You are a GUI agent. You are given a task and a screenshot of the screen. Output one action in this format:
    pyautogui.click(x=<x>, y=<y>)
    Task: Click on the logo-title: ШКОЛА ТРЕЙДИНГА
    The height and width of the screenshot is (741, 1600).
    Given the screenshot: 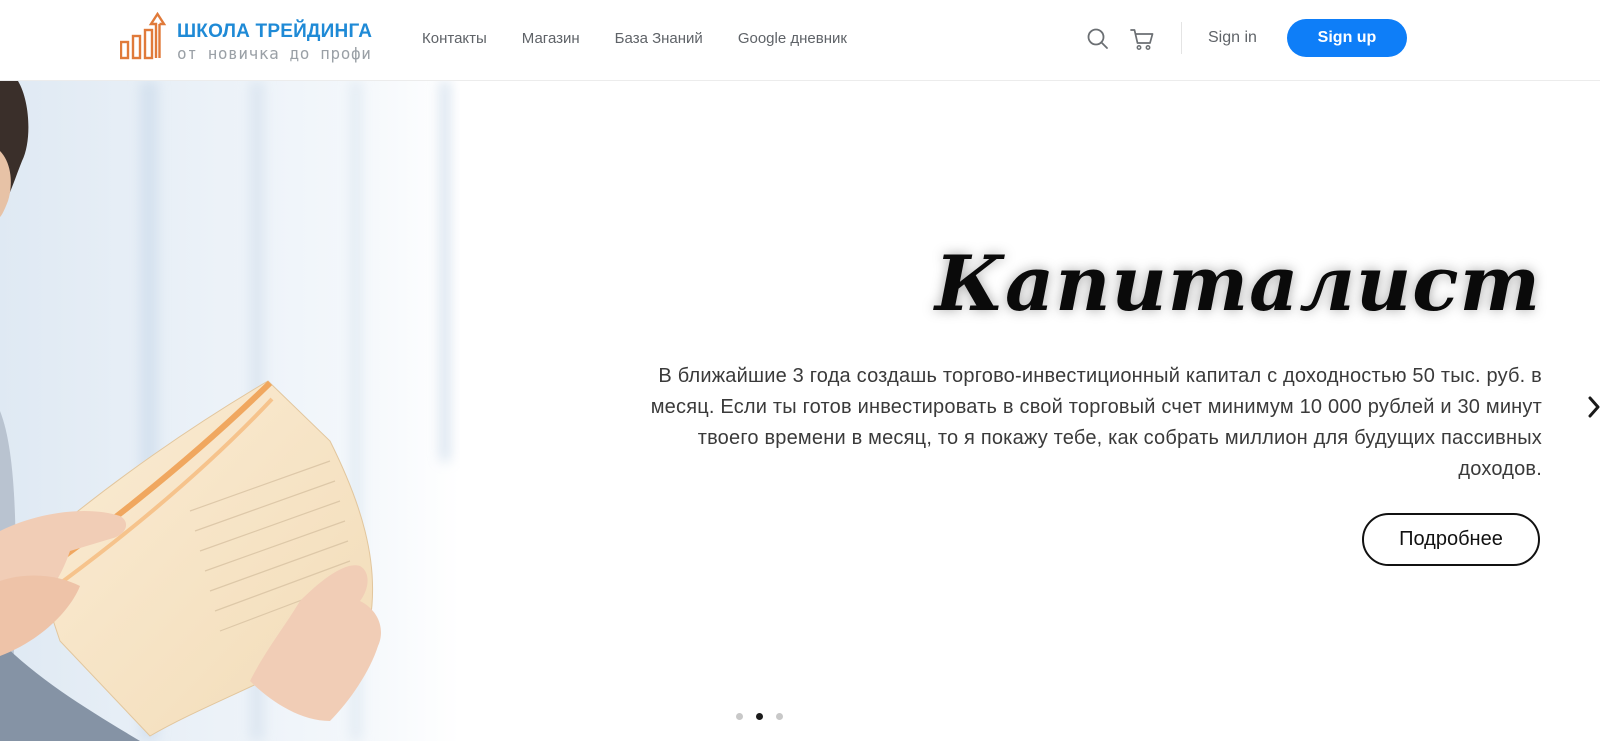 What is the action you would take?
    pyautogui.click(x=275, y=31)
    